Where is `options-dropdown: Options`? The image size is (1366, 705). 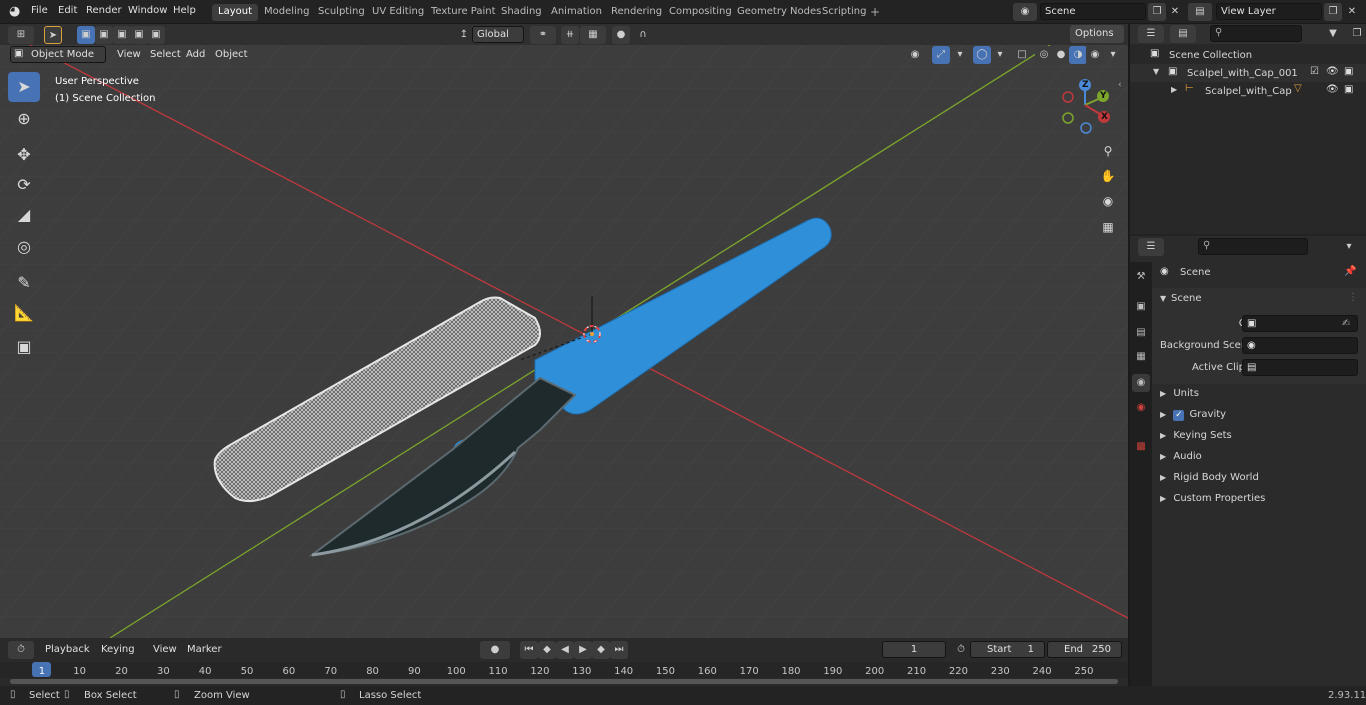 options-dropdown: Options is located at coordinates (1097, 34).